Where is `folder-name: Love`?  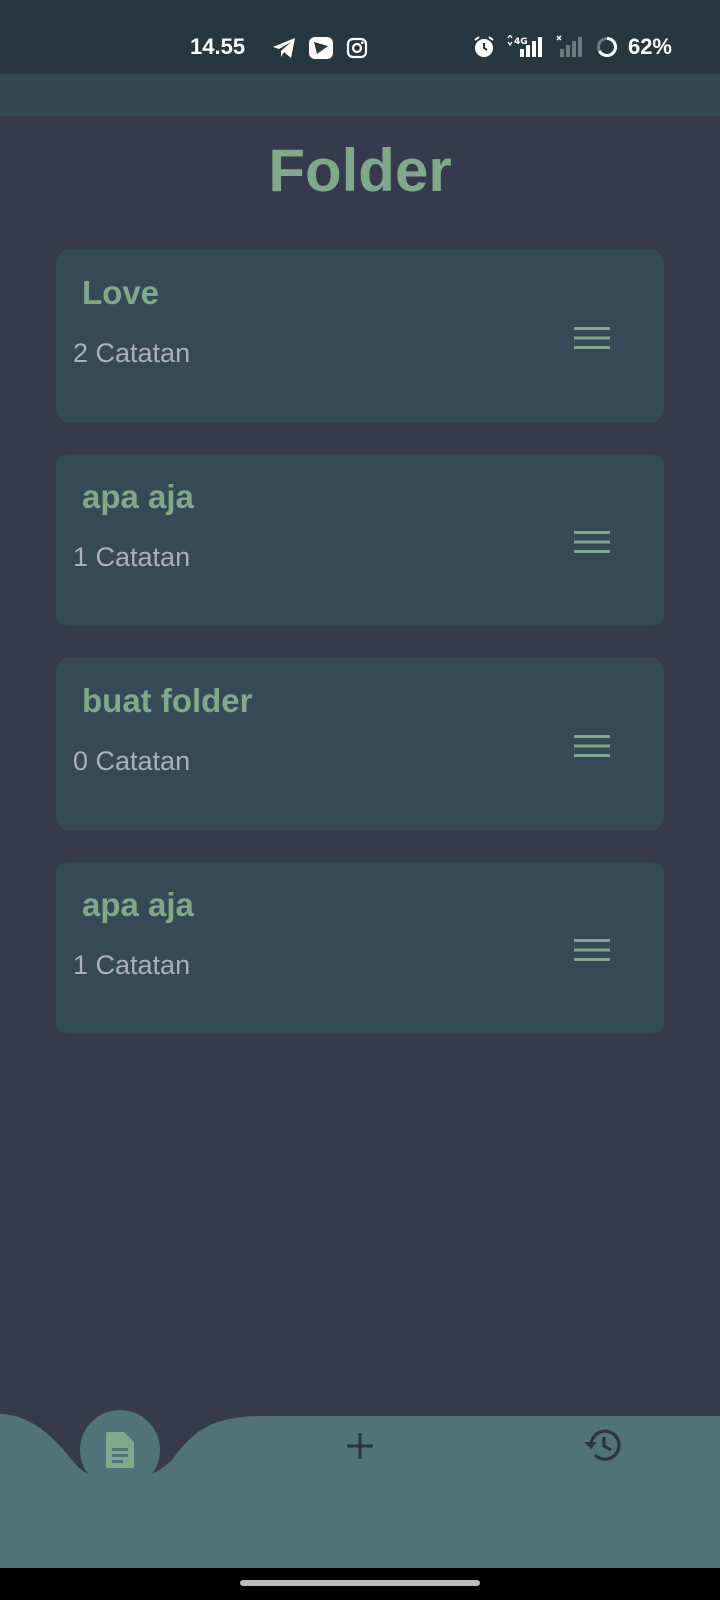
folder-name: Love is located at coordinates (121, 292).